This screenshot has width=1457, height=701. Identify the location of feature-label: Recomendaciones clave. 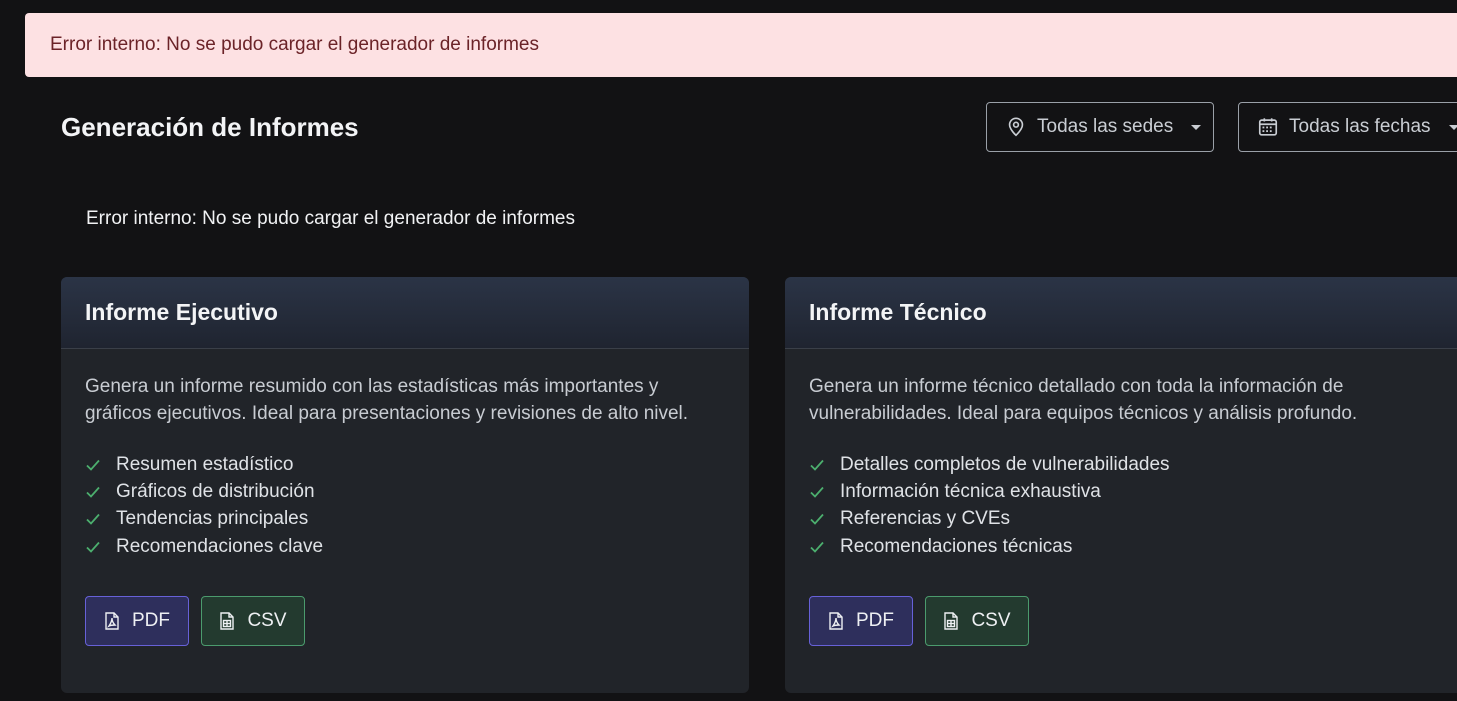
(220, 546).